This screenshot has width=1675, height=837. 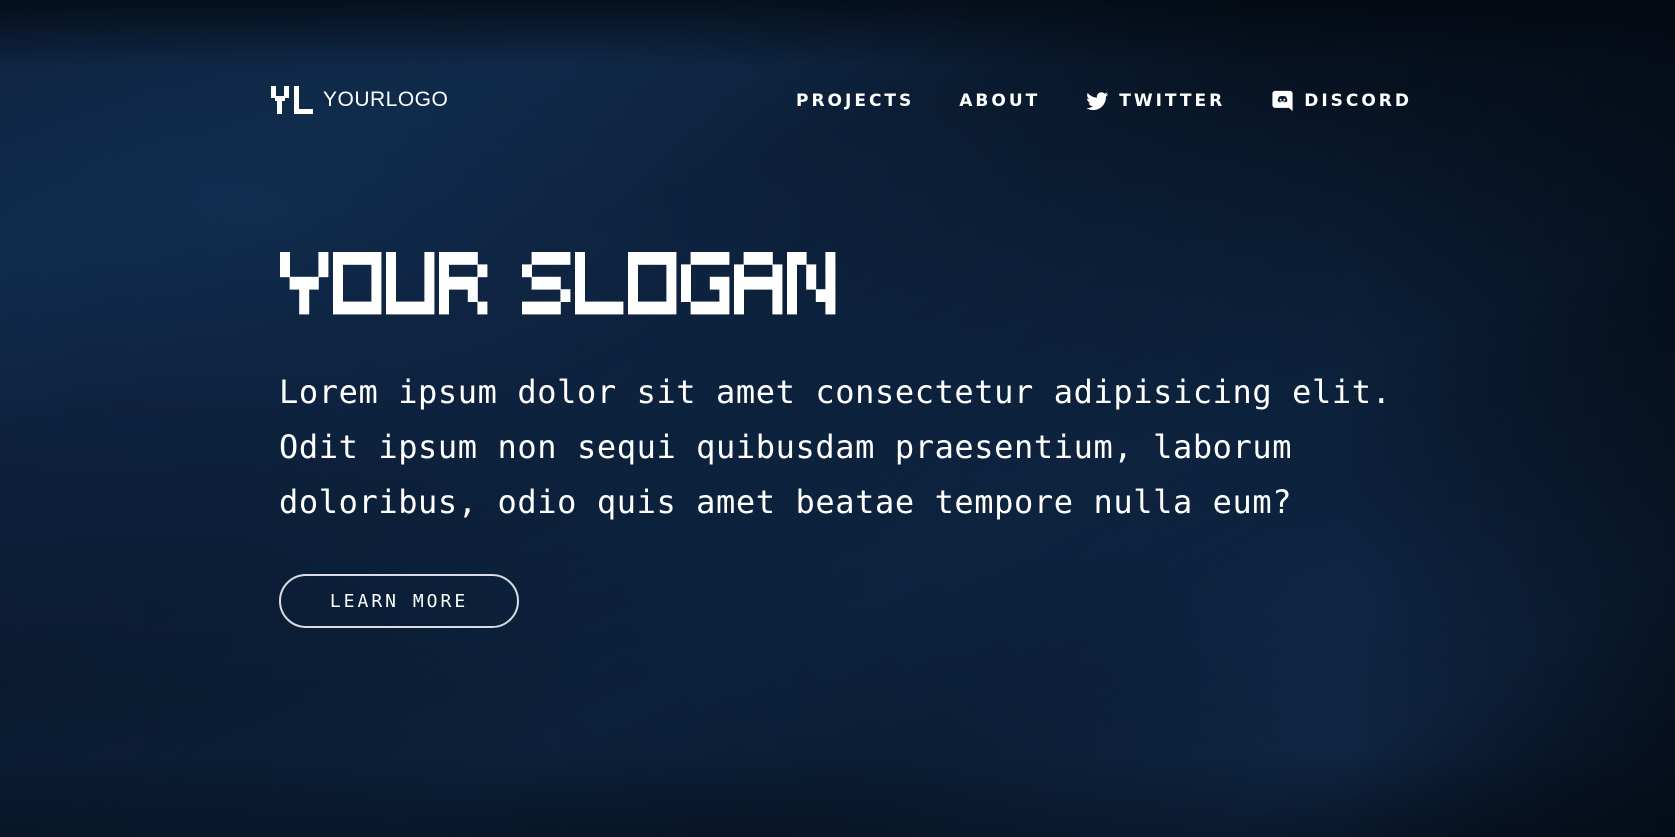 I want to click on nav-link-about: ABOUT, so click(x=999, y=101).